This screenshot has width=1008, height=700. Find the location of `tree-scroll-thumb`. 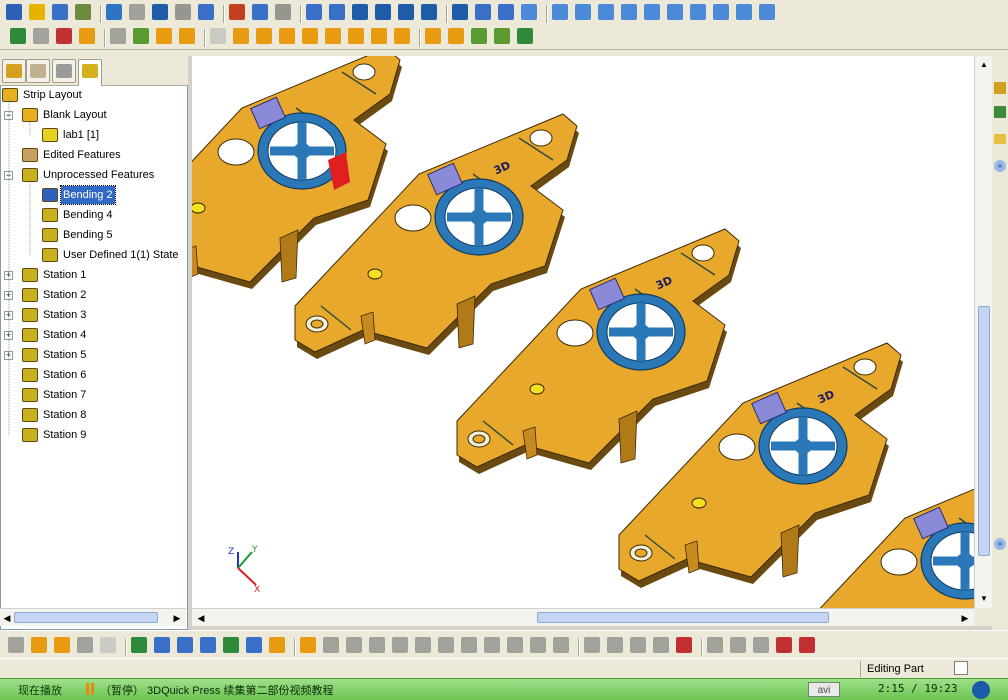

tree-scroll-thumb is located at coordinates (86, 617).